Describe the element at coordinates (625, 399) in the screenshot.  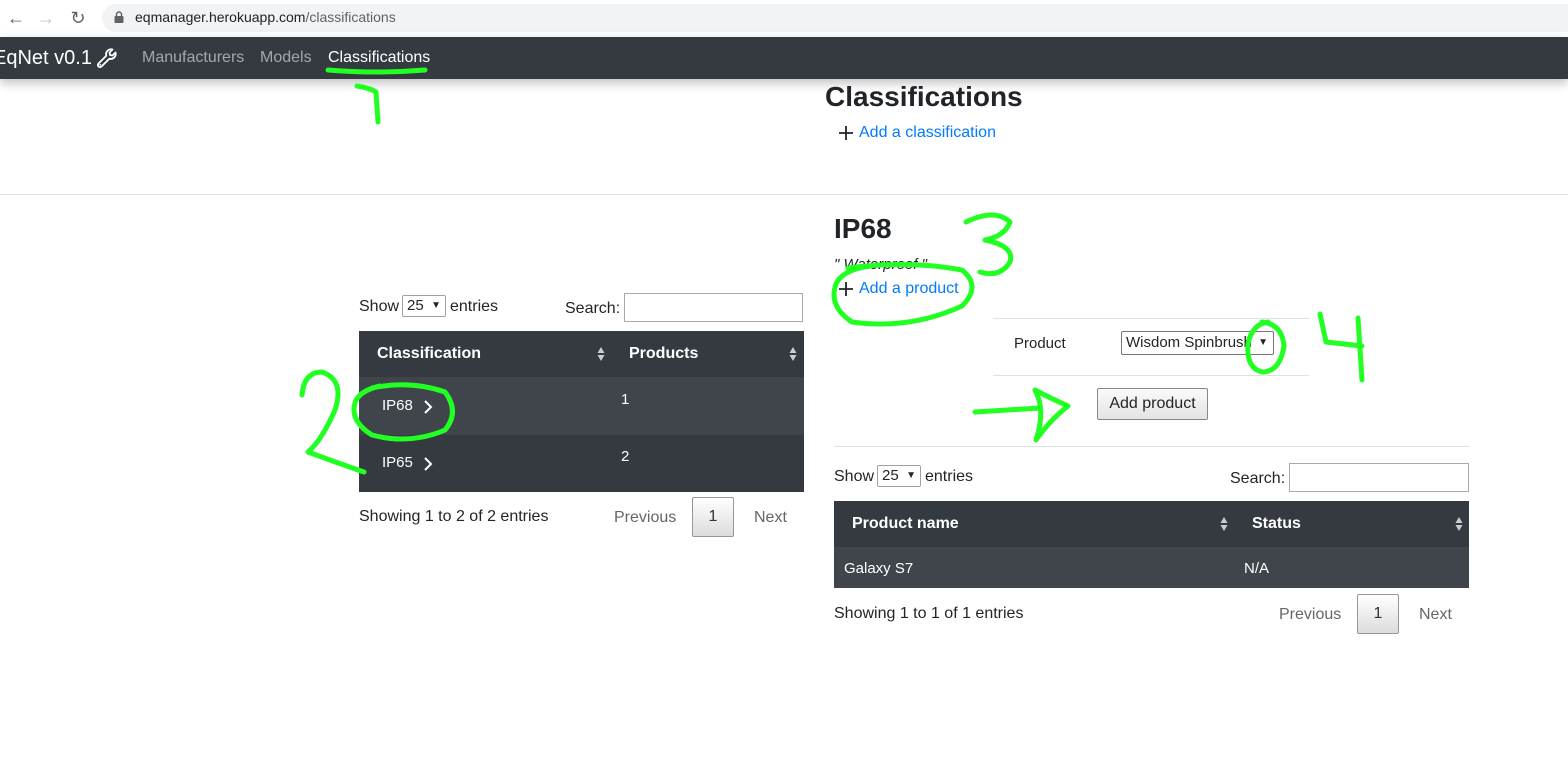
I see `products-count-cell: 1` at that location.